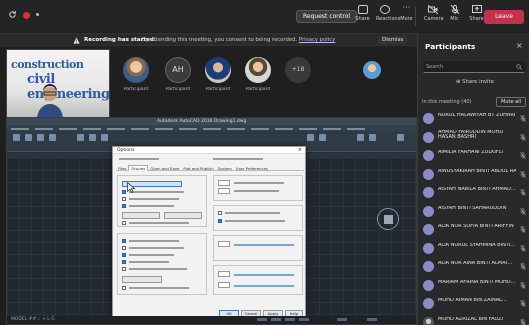 The height and width of the screenshot is (325, 529). What do you see at coordinates (322, 137) in the screenshot?
I see `properties-tool-icon` at bounding box center [322, 137].